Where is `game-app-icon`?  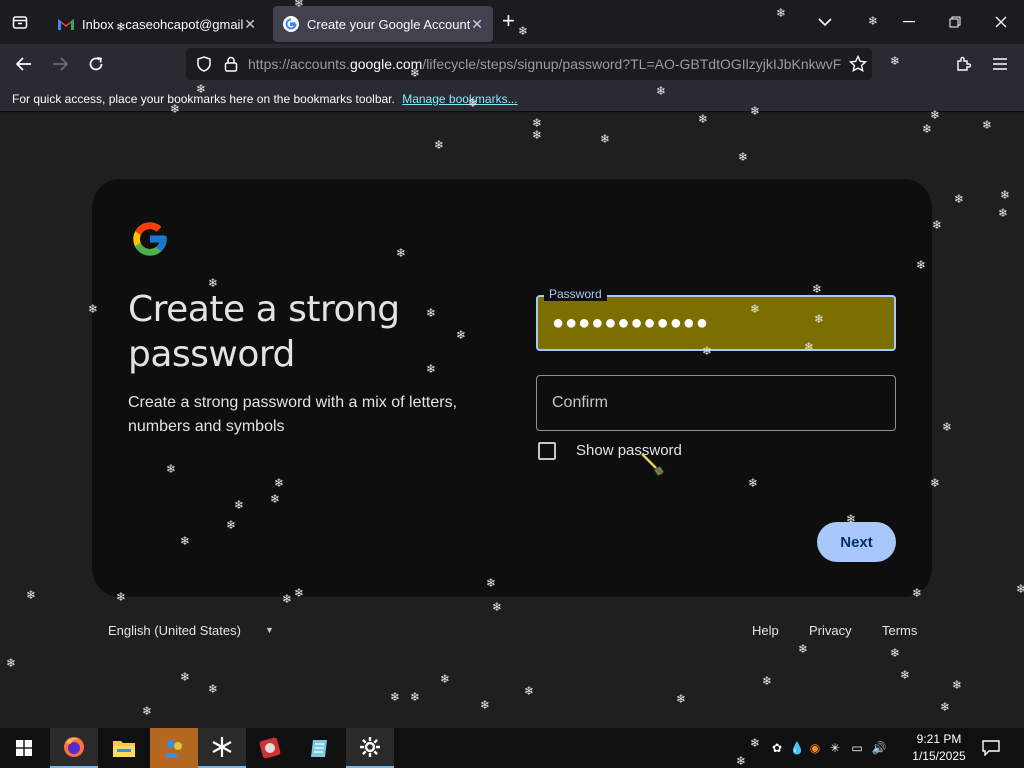 game-app-icon is located at coordinates (270, 748).